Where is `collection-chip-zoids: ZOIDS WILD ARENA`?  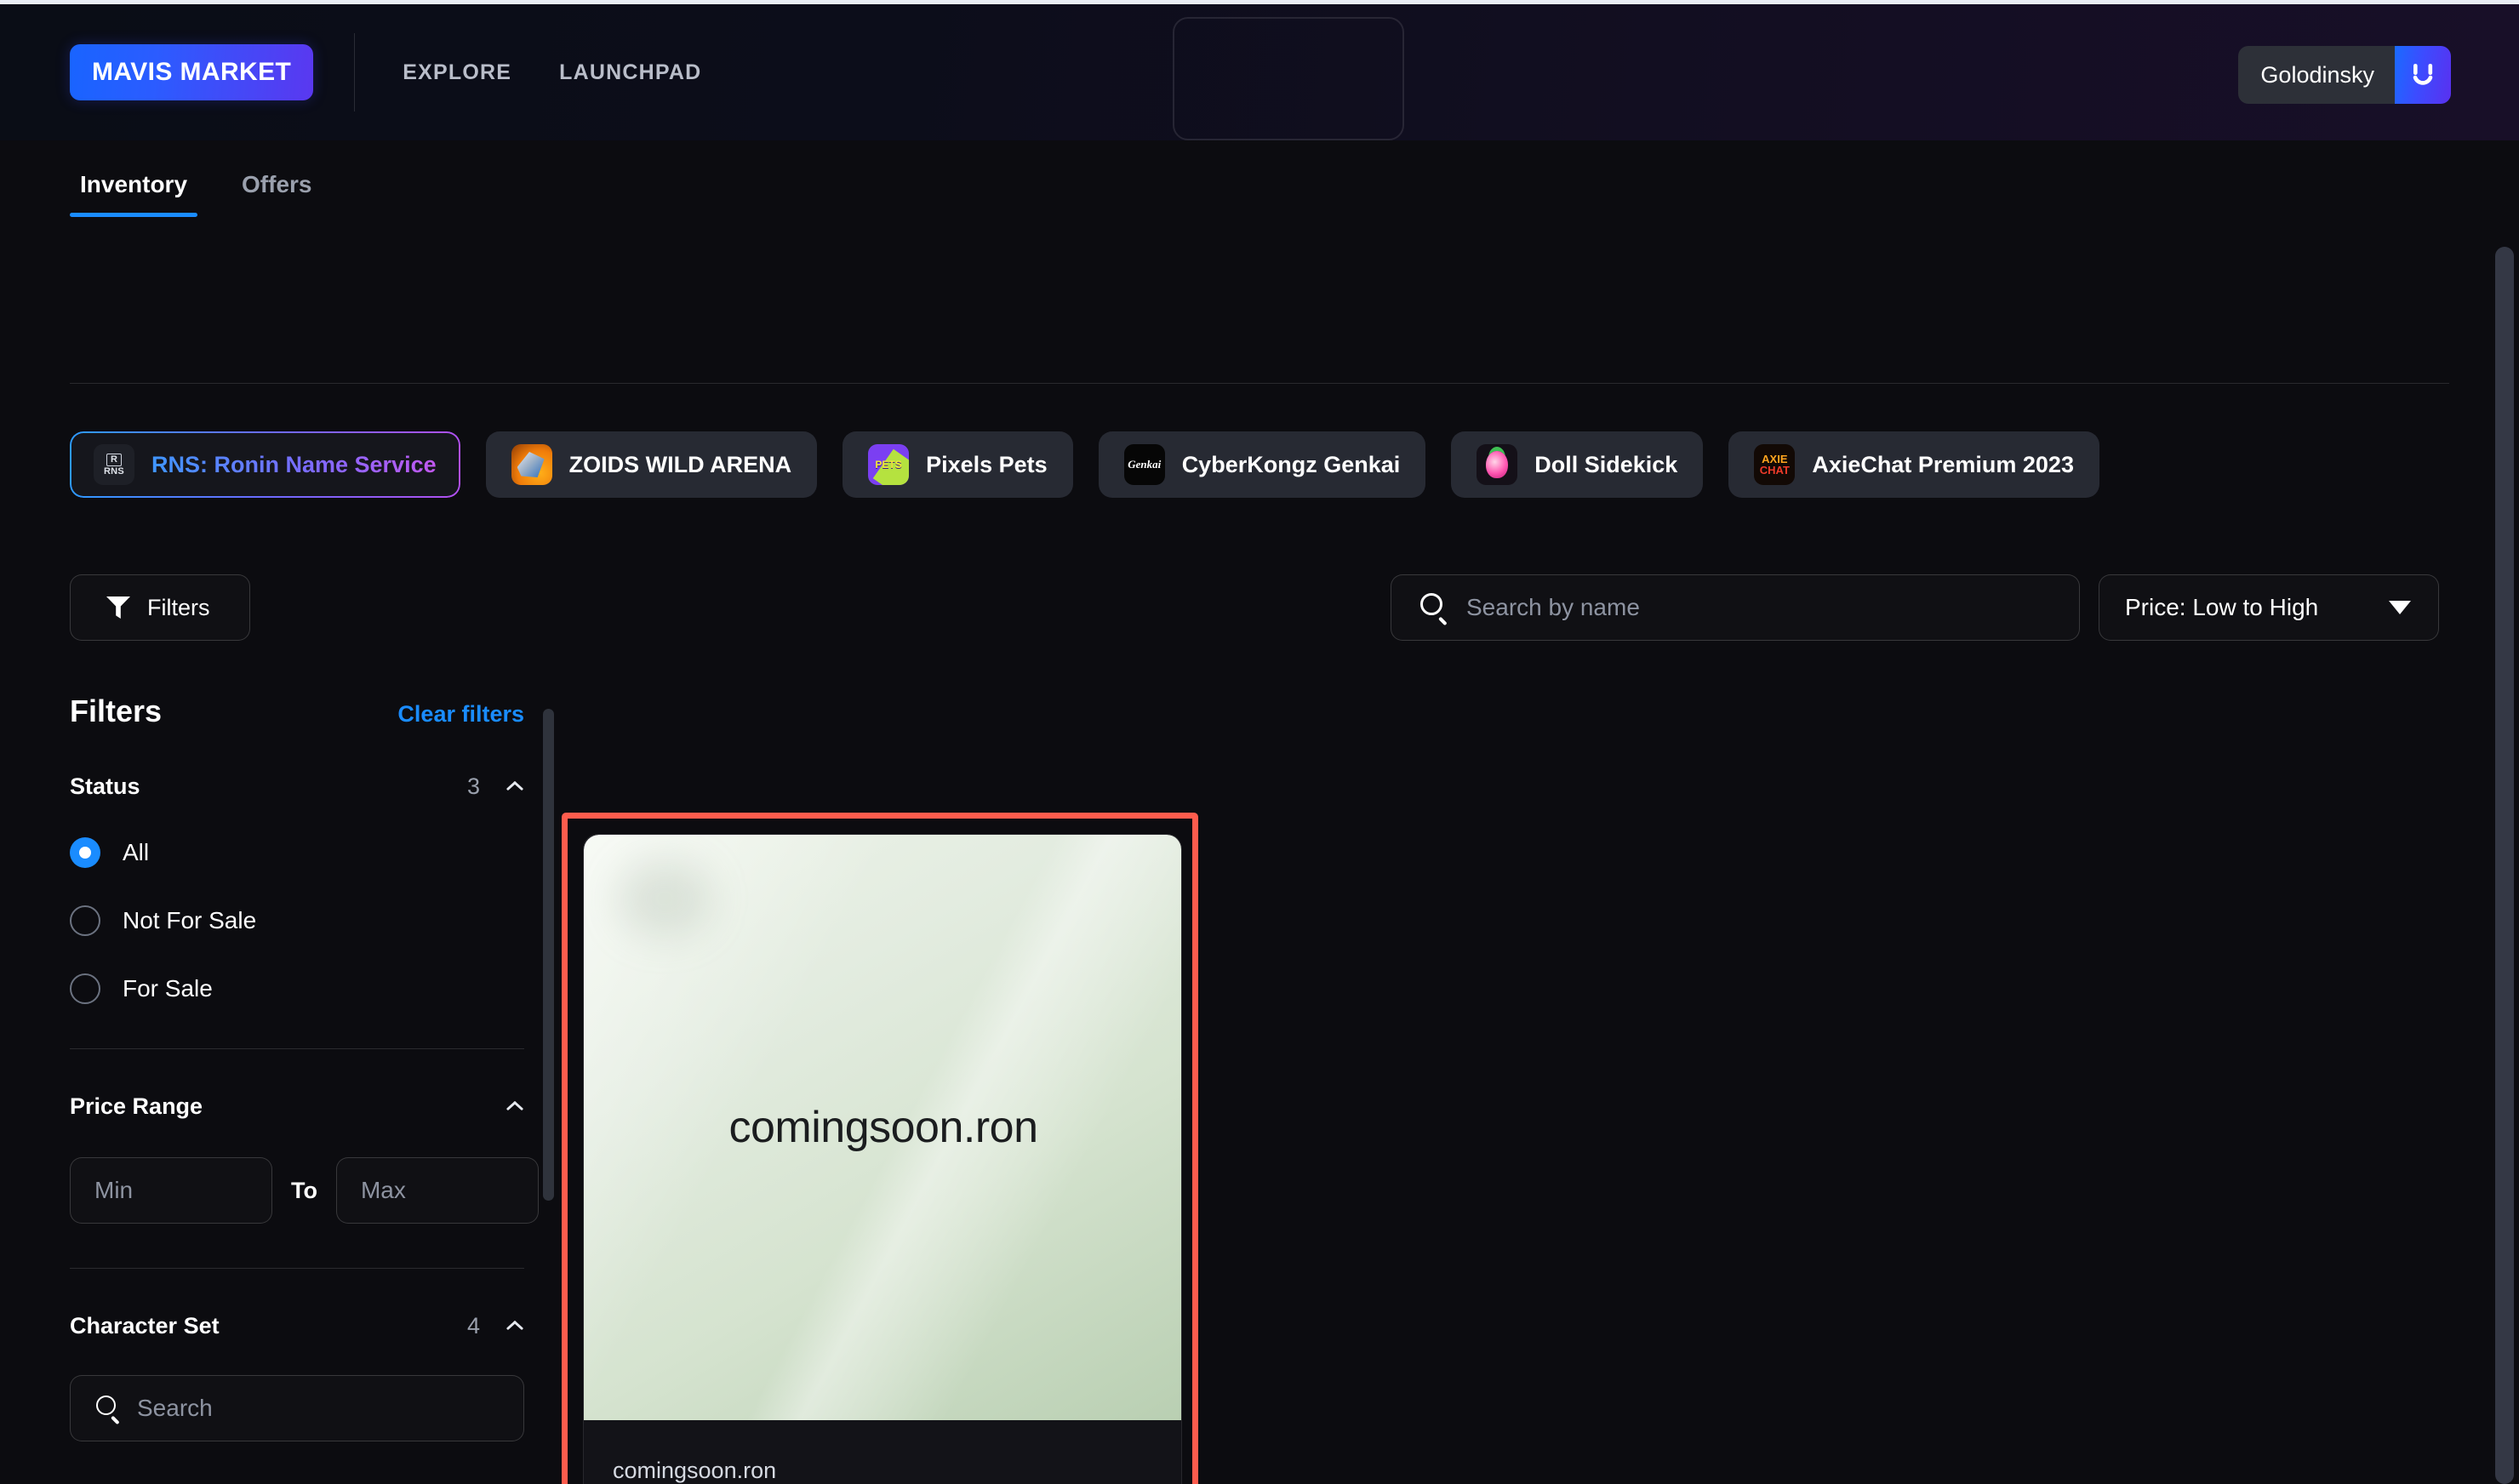 collection-chip-zoids: ZOIDS WILD ARENA is located at coordinates (651, 464).